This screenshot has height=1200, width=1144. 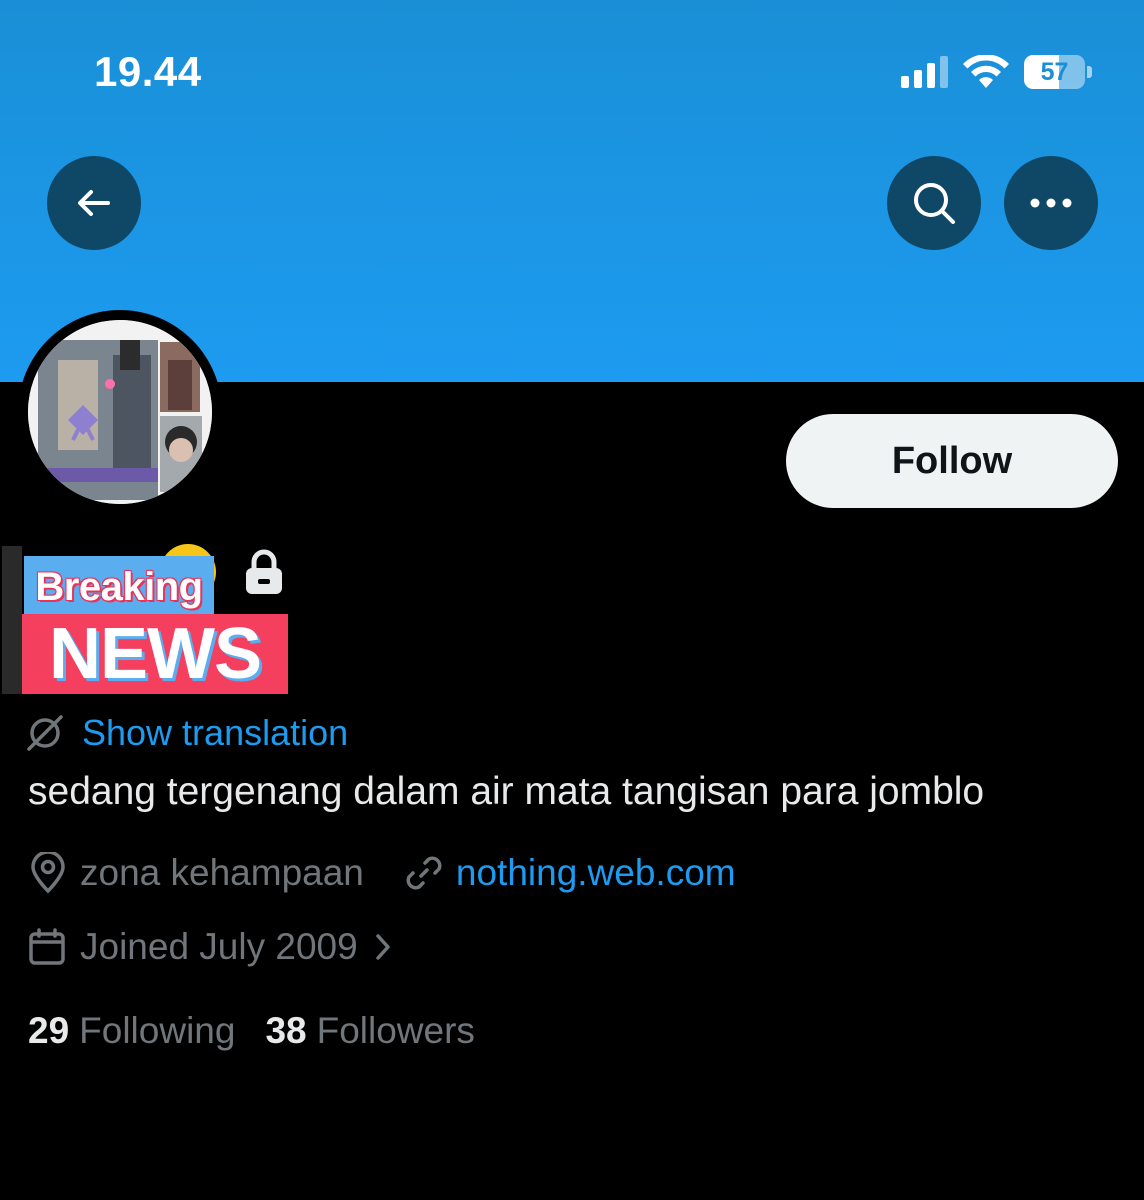 I want to click on battery-icon: 57, so click(x=1058, y=72).